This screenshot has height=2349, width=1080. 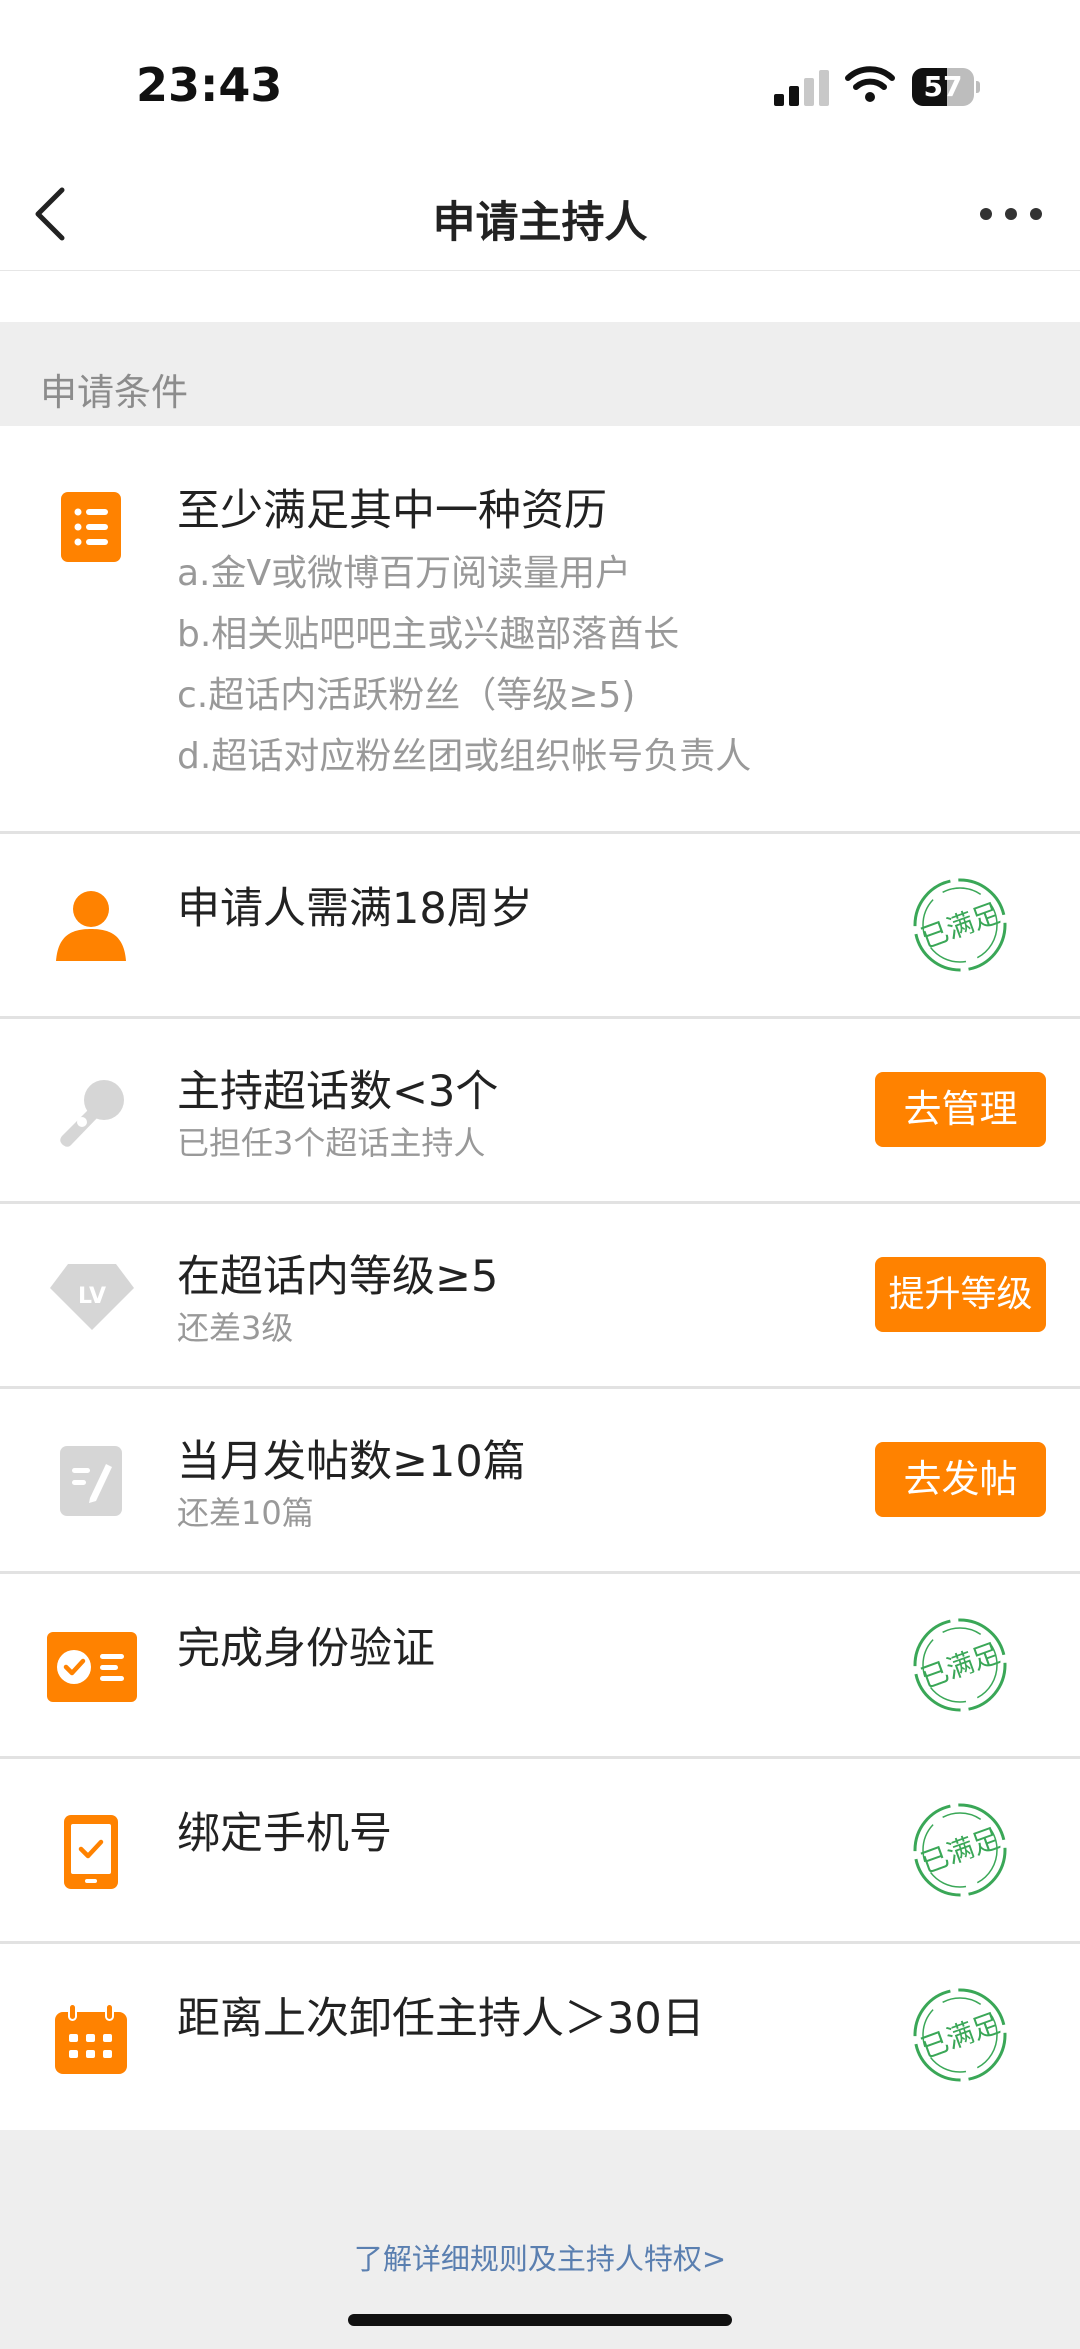 What do you see at coordinates (338, 1092) in the screenshot?
I see `condition-title: 主持超话数<3个` at bounding box center [338, 1092].